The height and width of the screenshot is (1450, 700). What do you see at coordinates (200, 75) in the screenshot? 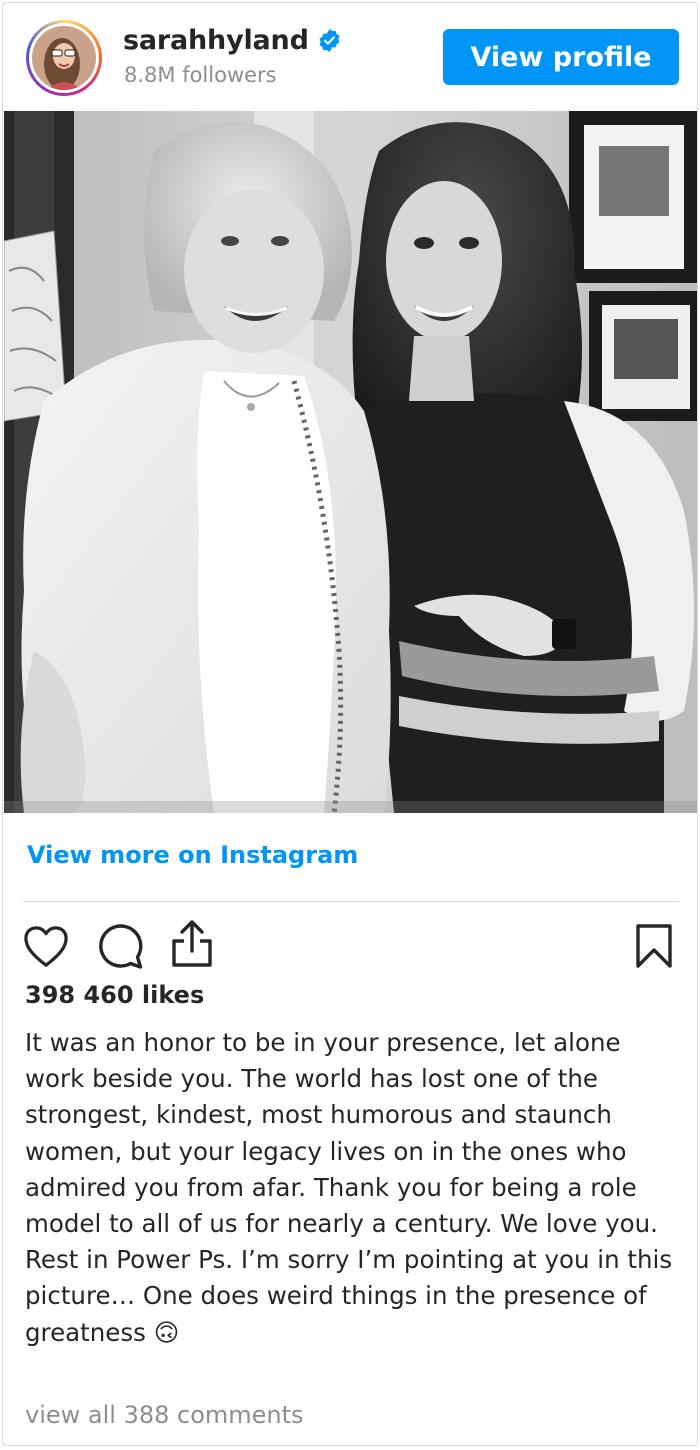
I see `follower-count: 8.8M followers` at bounding box center [200, 75].